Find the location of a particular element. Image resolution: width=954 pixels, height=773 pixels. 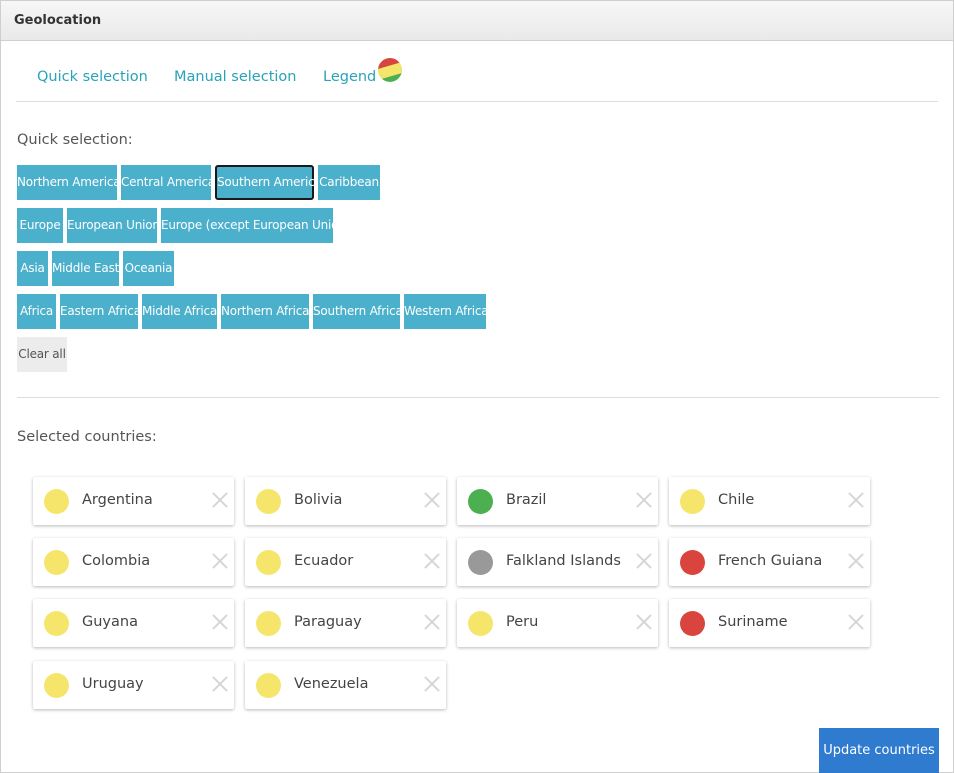

country-card: Falkland Islands is located at coordinates (557, 562).